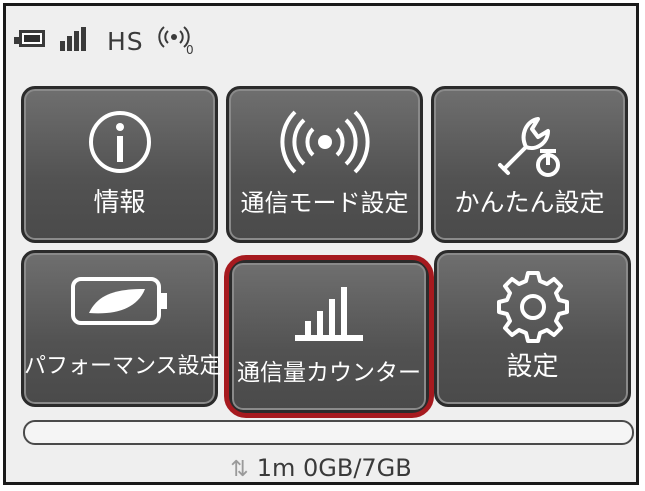 The width and height of the screenshot is (645, 491). I want to click on signal-bars-icon, so click(73, 39).